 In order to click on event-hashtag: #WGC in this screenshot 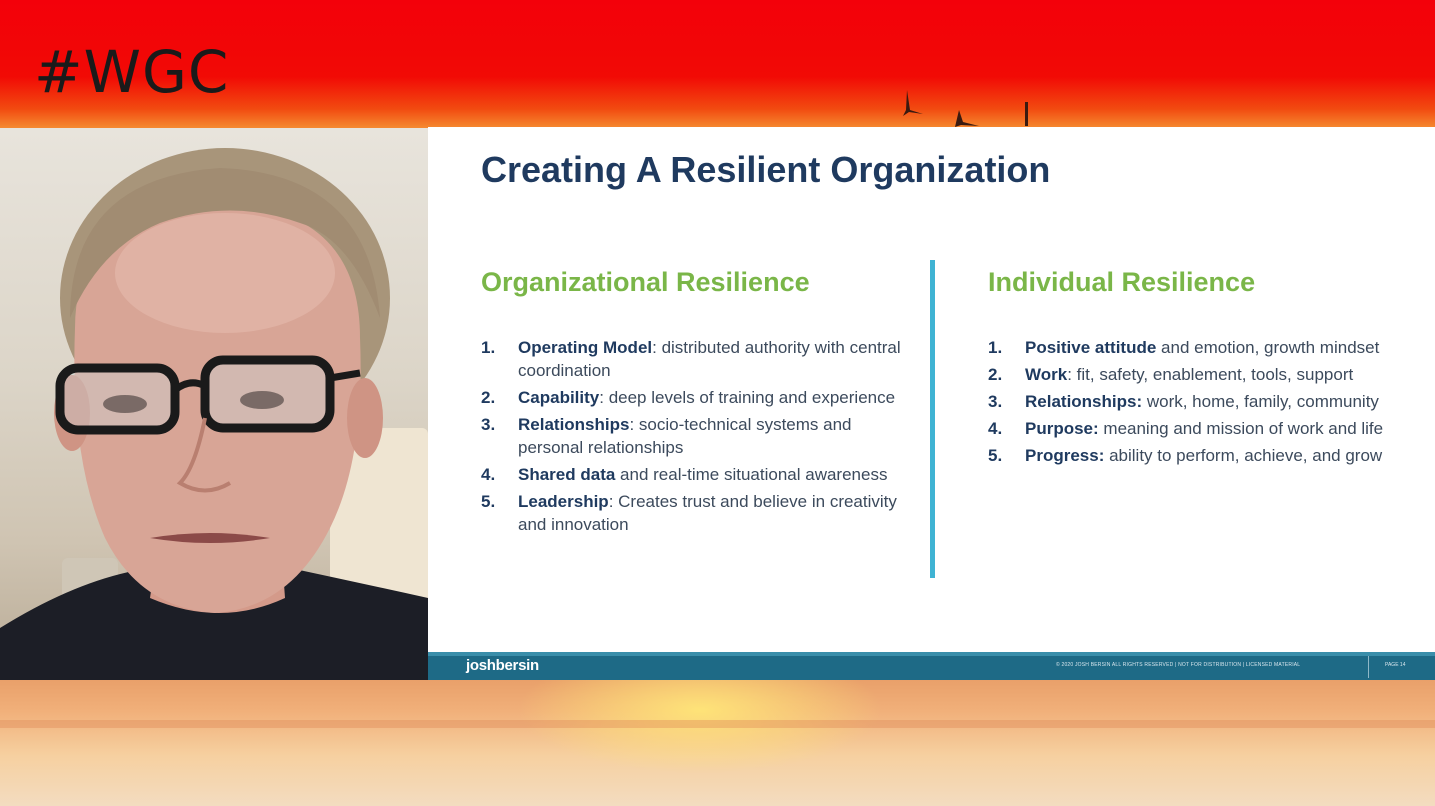, I will do `click(132, 72)`.